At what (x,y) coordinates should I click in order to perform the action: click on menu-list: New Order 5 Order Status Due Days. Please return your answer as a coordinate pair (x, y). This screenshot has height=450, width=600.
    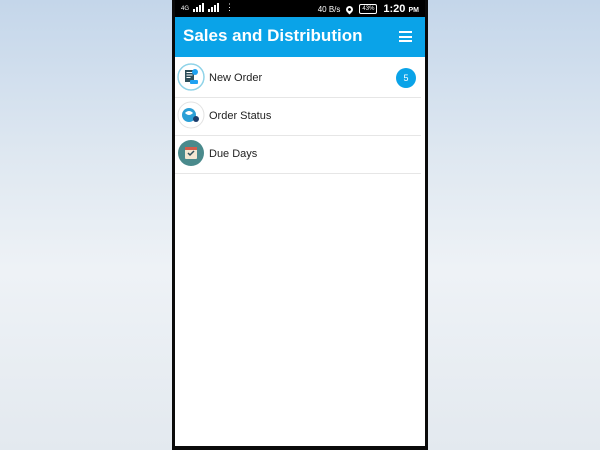
    Looking at the image, I should click on (300, 117).